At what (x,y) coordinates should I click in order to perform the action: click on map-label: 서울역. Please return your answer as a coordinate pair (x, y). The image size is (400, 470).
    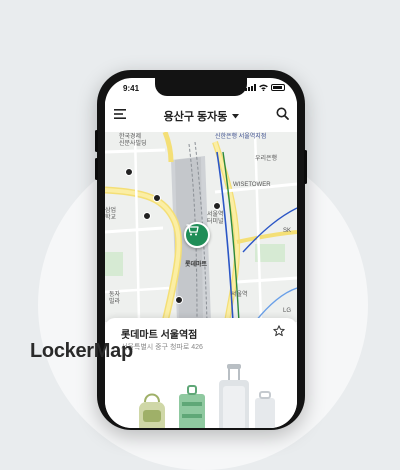
    Looking at the image, I should click on (239, 295).